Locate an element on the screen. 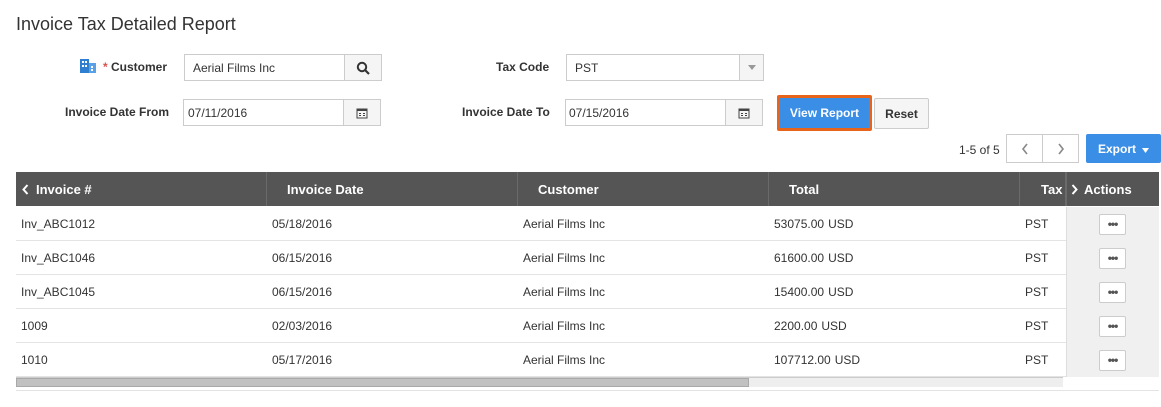  cell-invoice: Inv_ABC1046 is located at coordinates (141, 258).